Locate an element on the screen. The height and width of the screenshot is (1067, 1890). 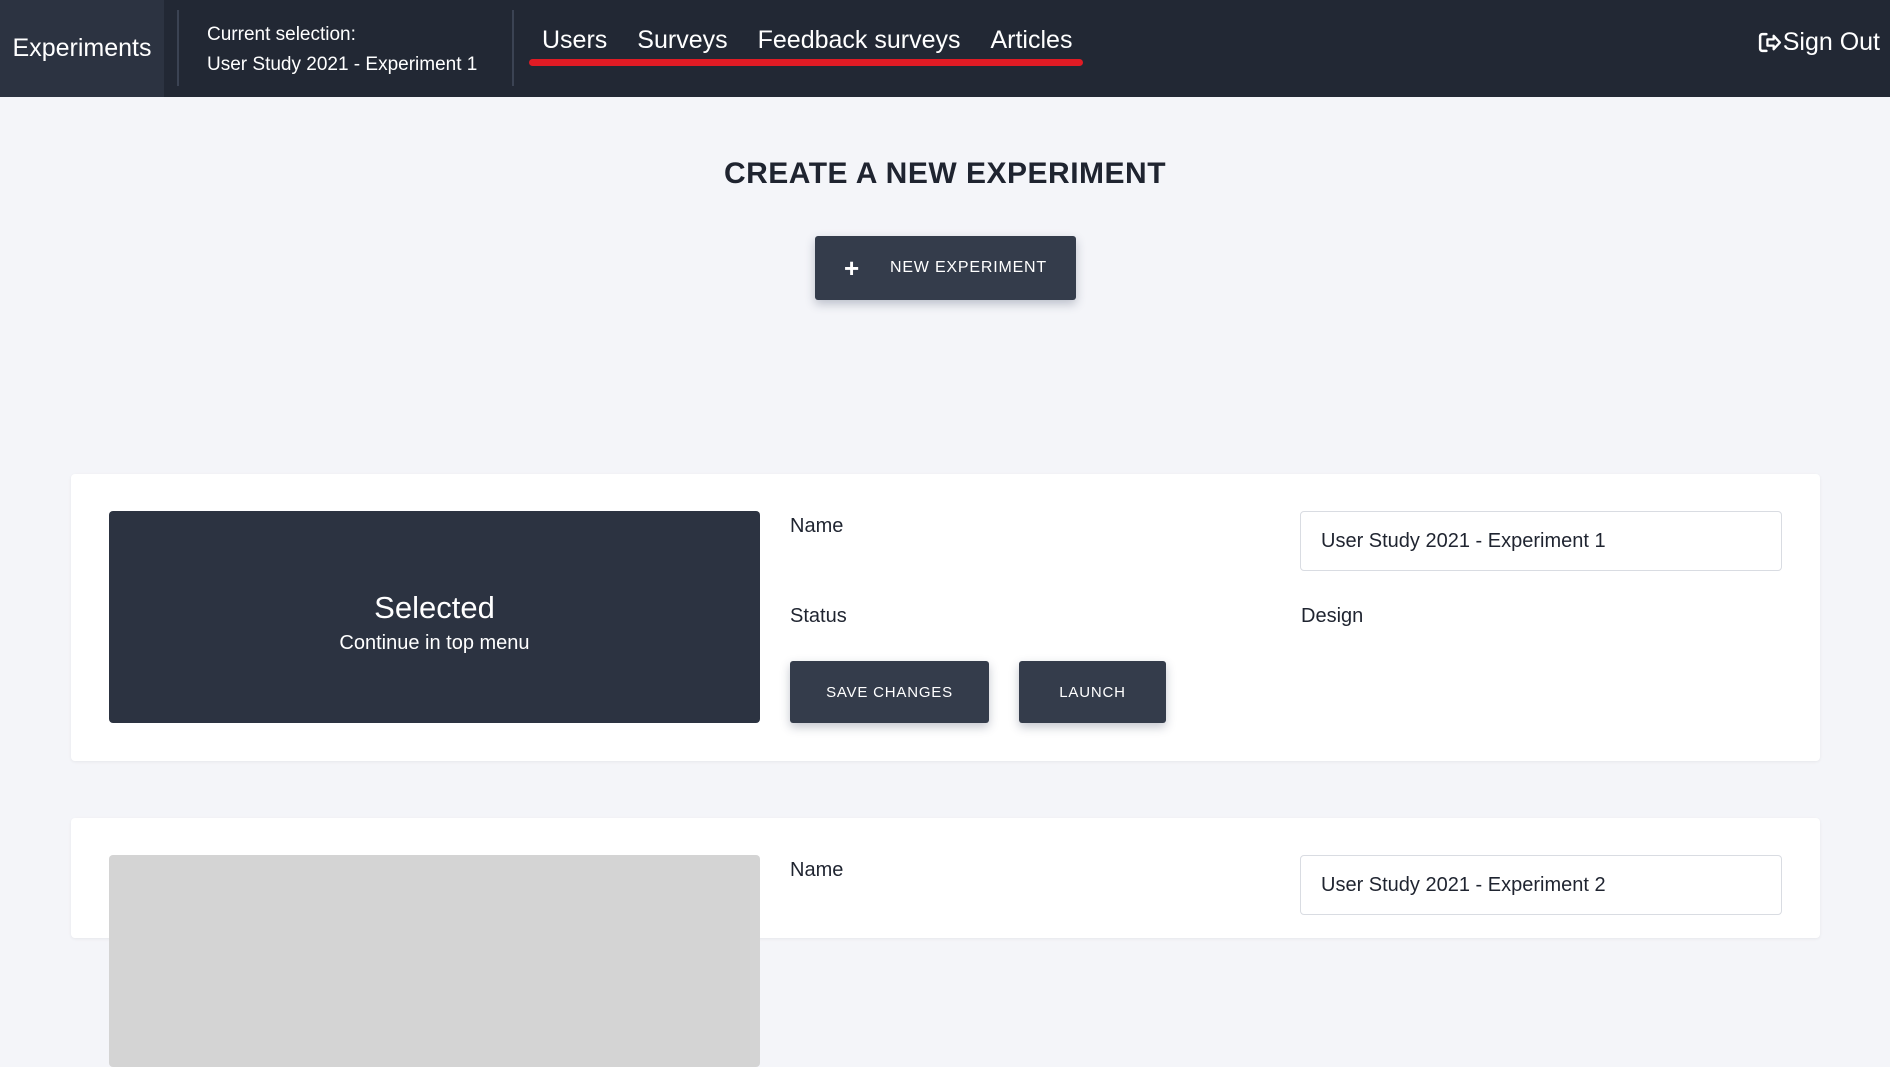
experiment-thumbnail-selected: Selected Continue in top menu is located at coordinates (434, 617).